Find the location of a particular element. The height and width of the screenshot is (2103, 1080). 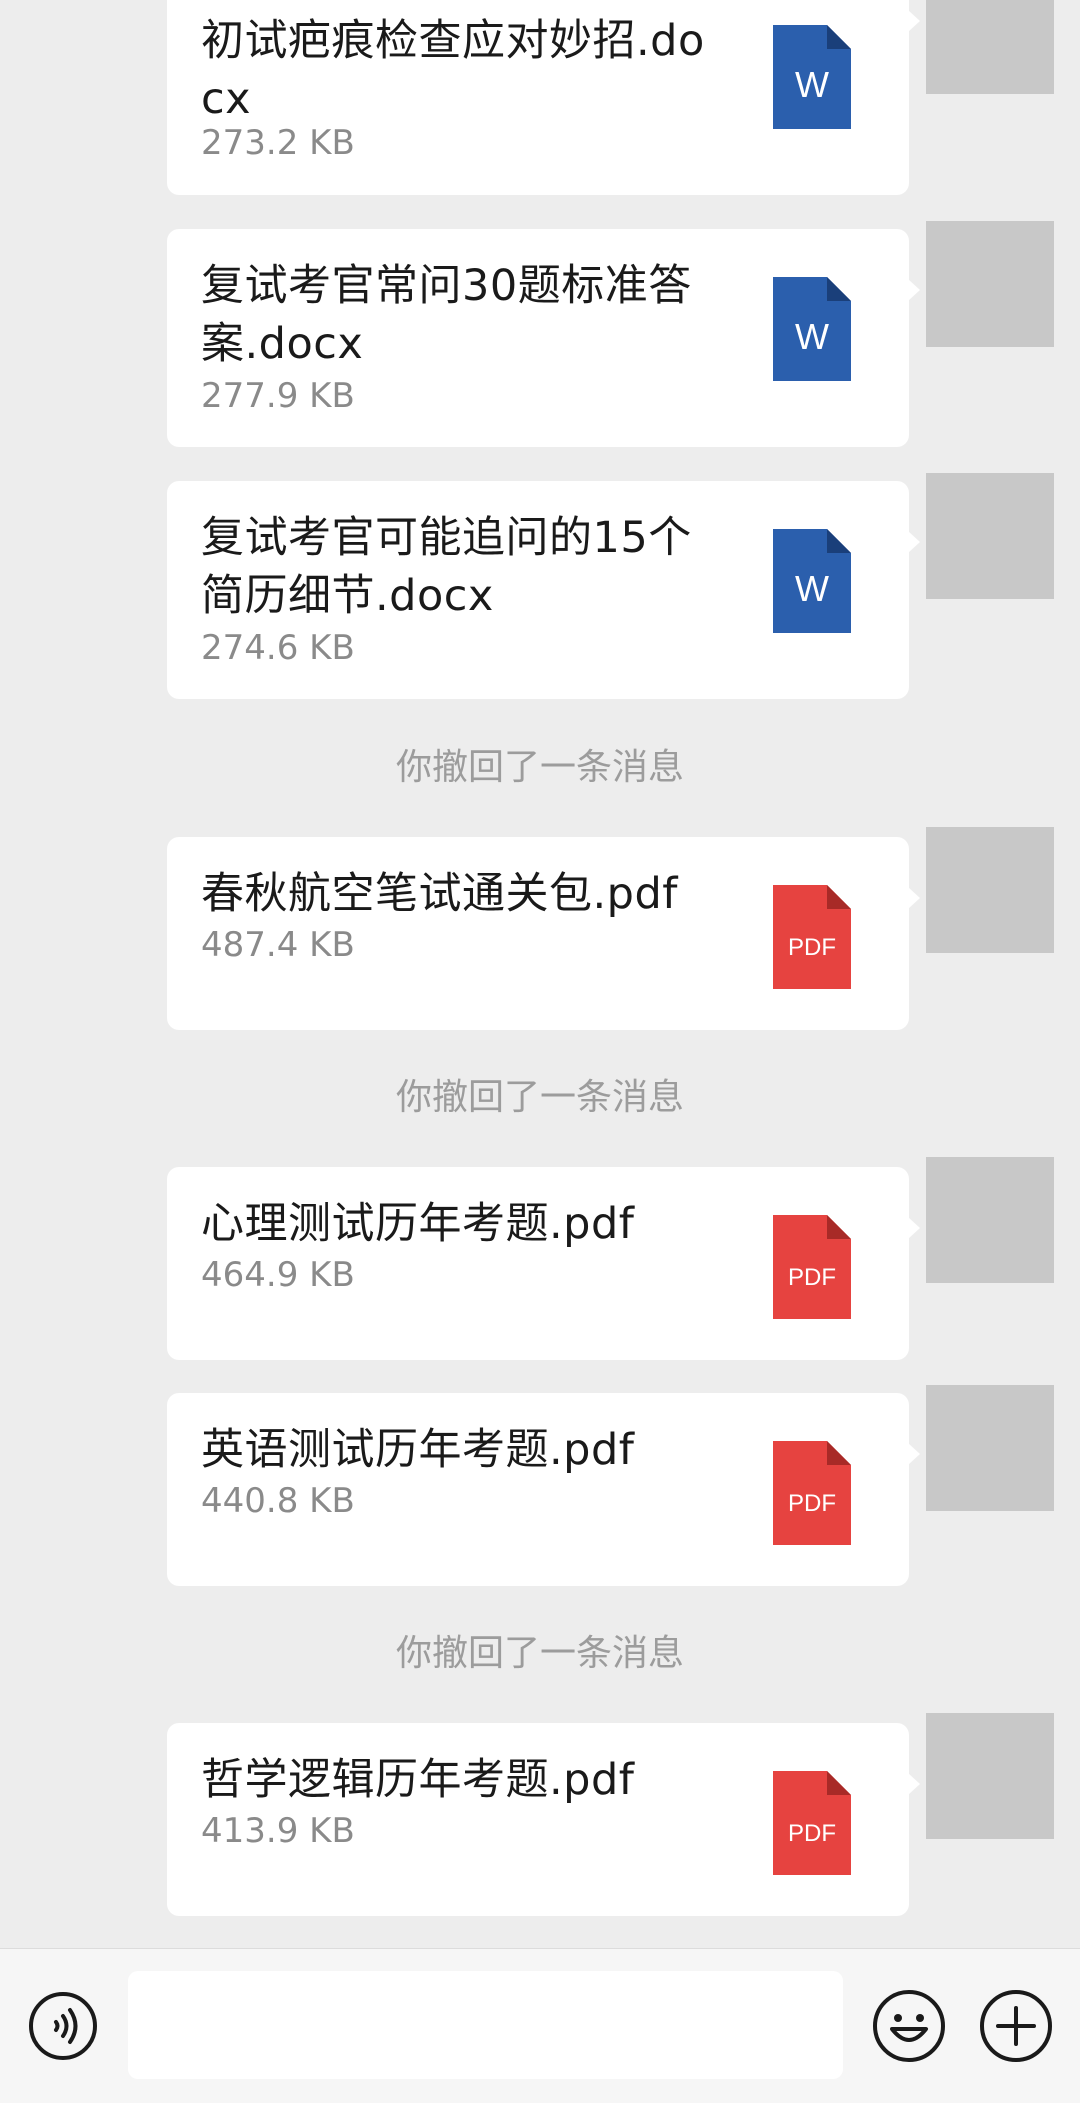

file-size: 274.6 KB is located at coordinates (278, 648).